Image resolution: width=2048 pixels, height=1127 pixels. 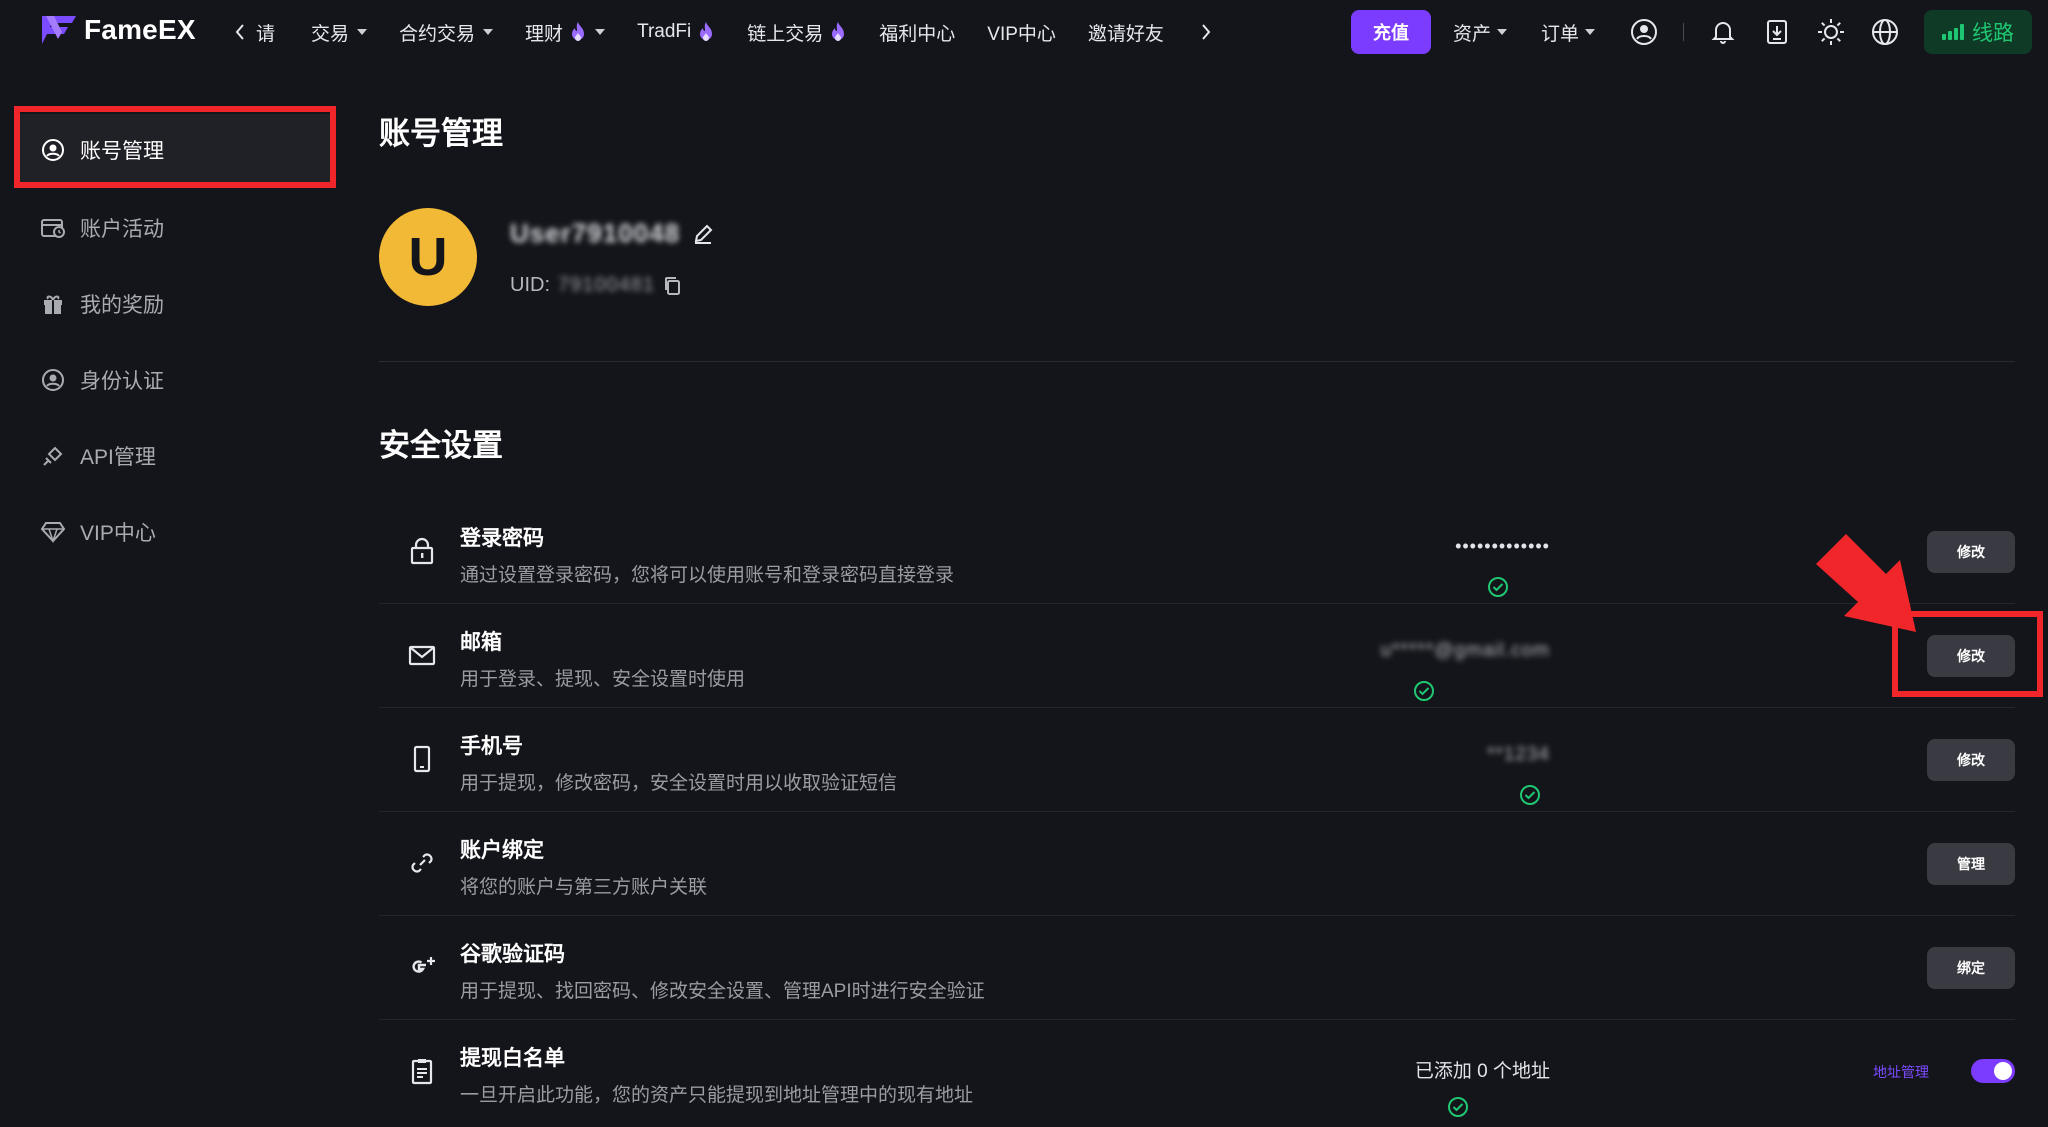 What do you see at coordinates (664, 31) in the screenshot?
I see `nav-item-label: TradFi` at bounding box center [664, 31].